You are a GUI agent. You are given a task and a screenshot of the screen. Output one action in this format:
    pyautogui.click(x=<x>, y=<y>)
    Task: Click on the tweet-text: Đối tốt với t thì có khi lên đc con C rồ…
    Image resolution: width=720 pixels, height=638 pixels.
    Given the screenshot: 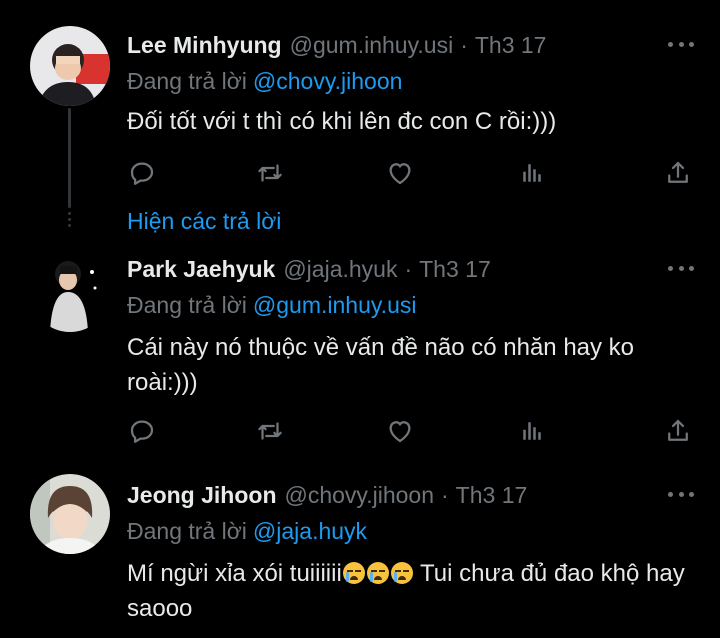 What is the action you would take?
    pyautogui.click(x=342, y=121)
    